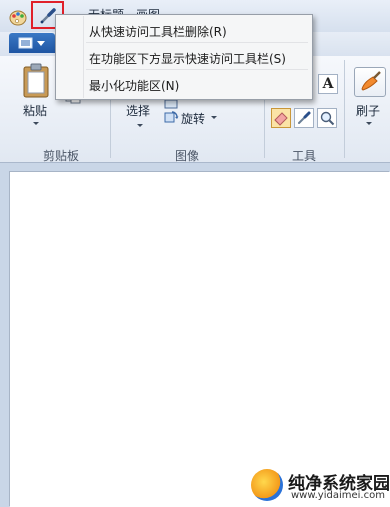 The image size is (390, 507). I want to click on rotate-label: 旋转, so click(193, 119).